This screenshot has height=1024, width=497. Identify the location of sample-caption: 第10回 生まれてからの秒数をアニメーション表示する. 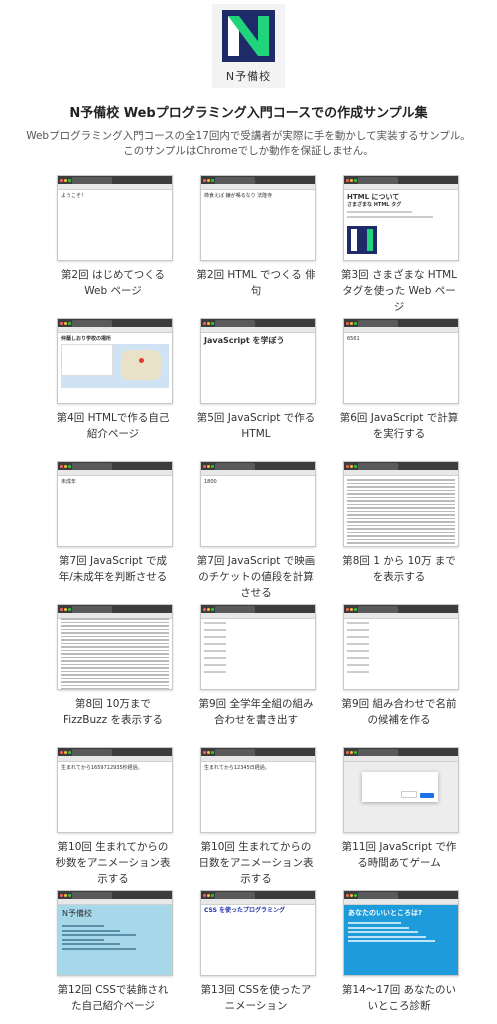
(113, 863).